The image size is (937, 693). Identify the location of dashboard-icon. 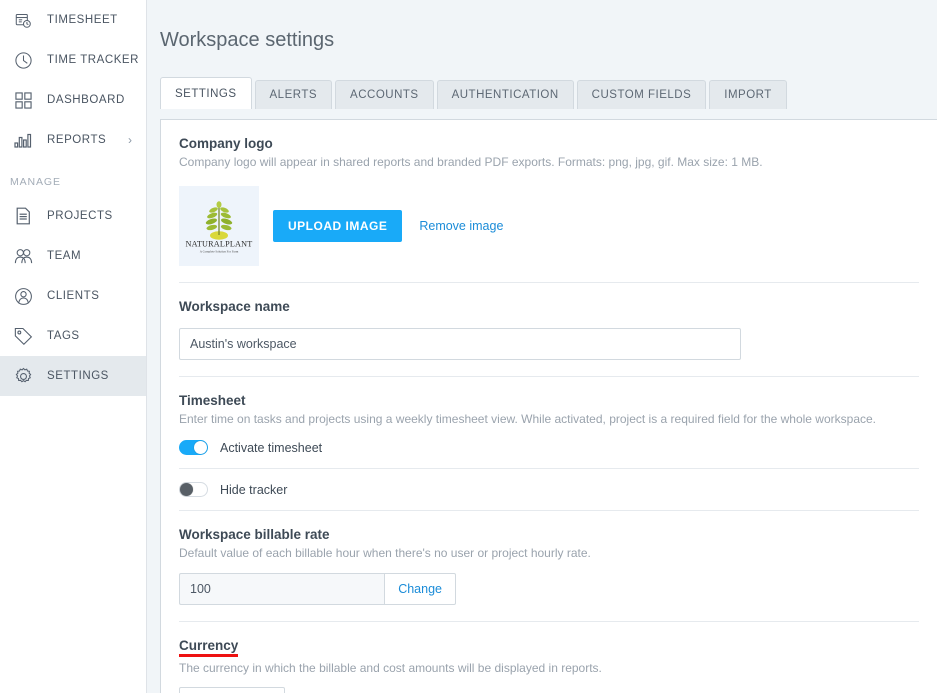
(23, 100).